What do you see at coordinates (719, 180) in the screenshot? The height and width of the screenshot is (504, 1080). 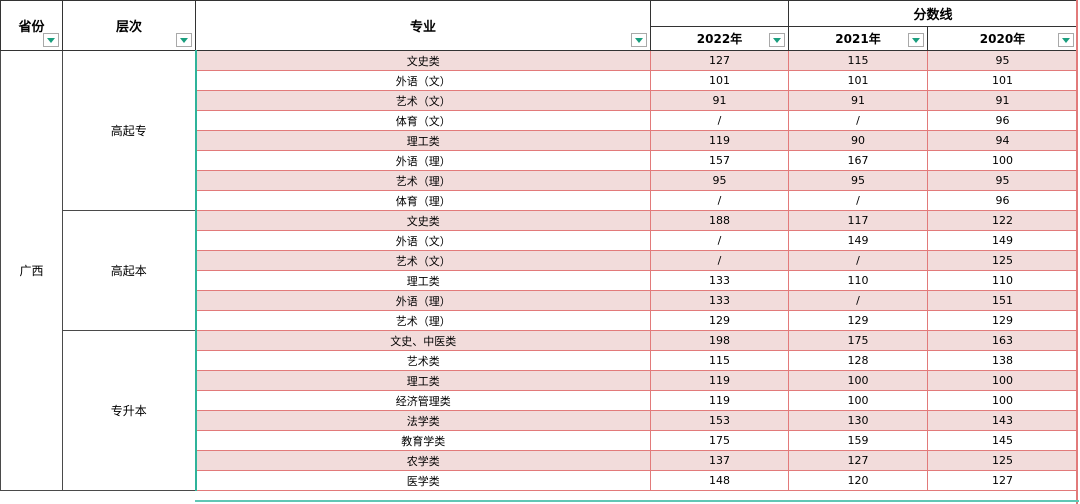 I see `score-2022-cell: 95` at bounding box center [719, 180].